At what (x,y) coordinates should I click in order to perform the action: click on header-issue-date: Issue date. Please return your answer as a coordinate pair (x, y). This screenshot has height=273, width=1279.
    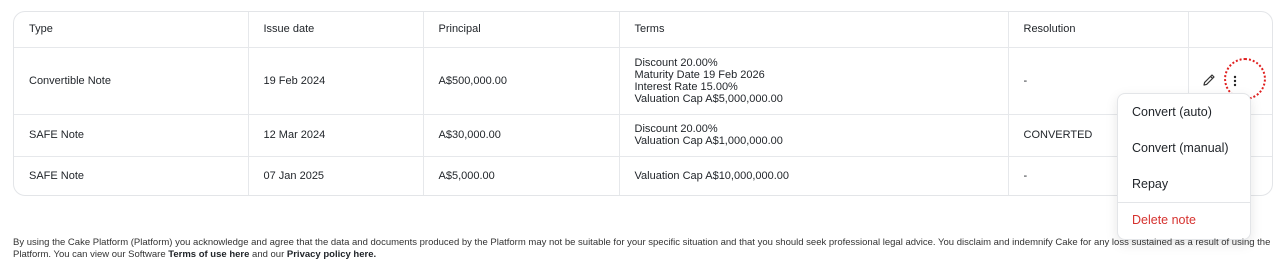
    Looking at the image, I should click on (336, 30).